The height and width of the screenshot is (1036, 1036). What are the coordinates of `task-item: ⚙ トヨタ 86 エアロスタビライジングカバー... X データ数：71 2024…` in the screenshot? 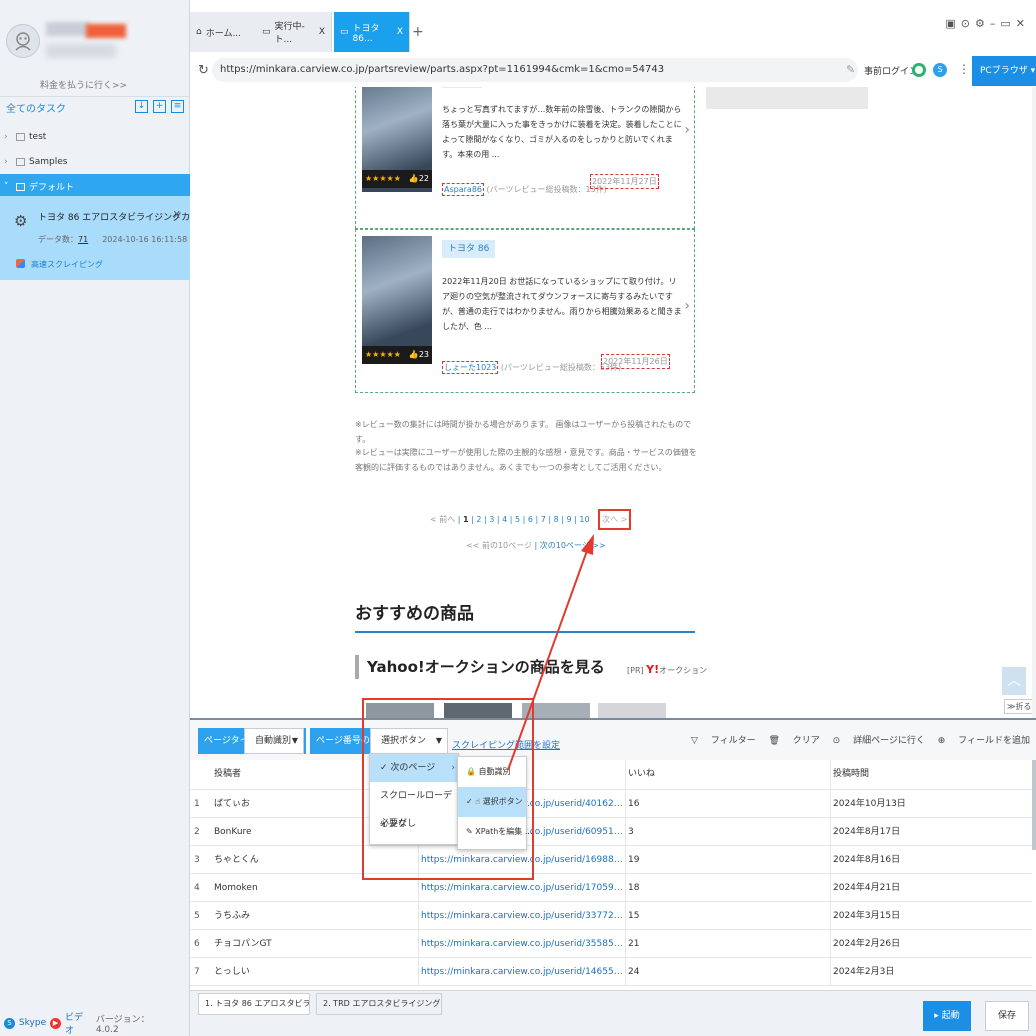 It's located at (108, 238).